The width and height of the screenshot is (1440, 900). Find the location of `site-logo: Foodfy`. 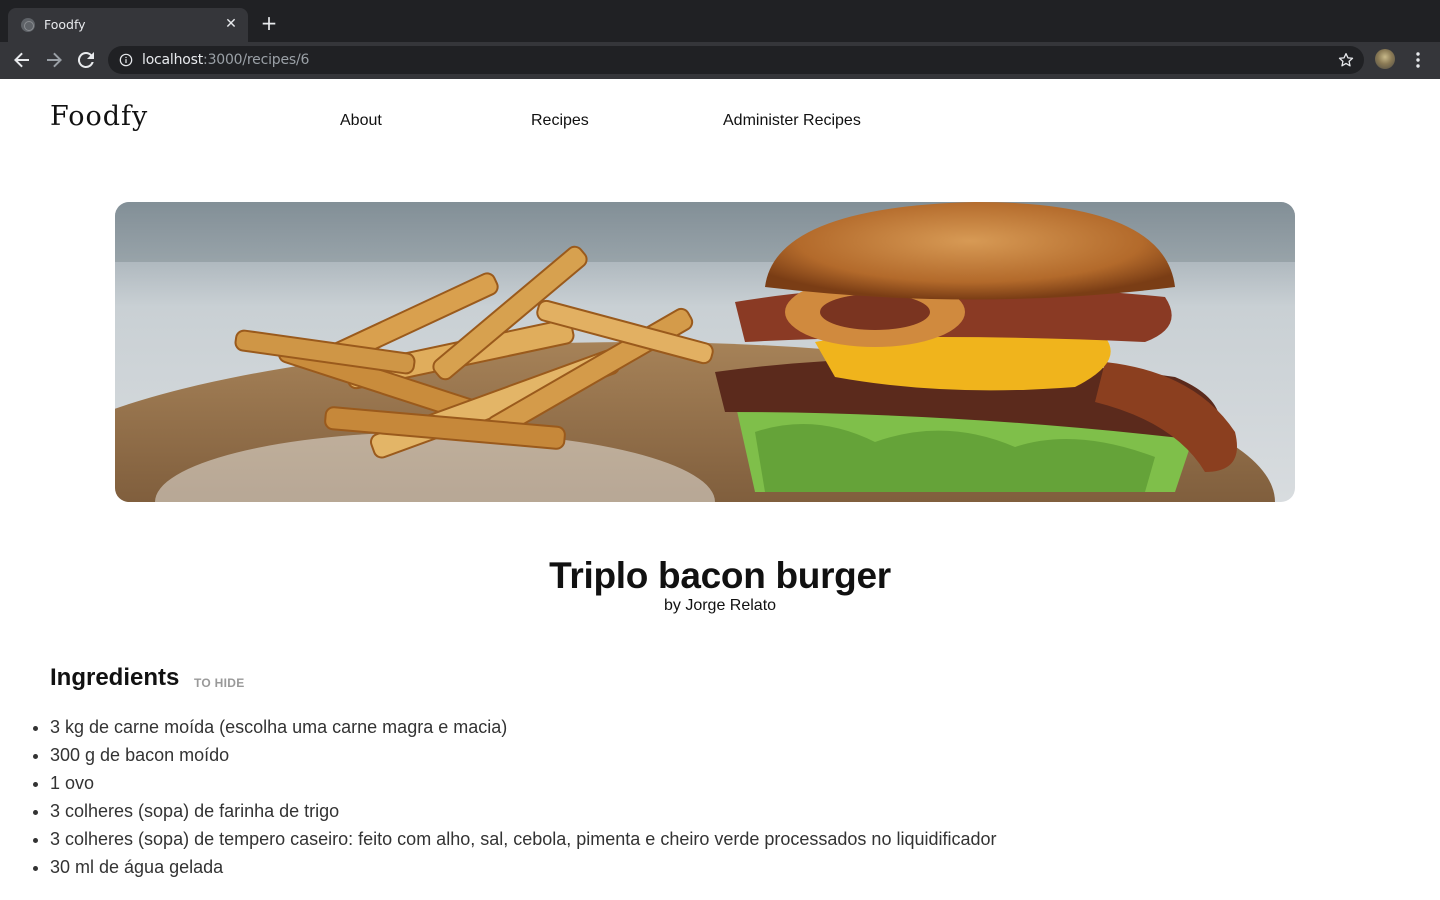

site-logo: Foodfy is located at coordinates (99, 116).